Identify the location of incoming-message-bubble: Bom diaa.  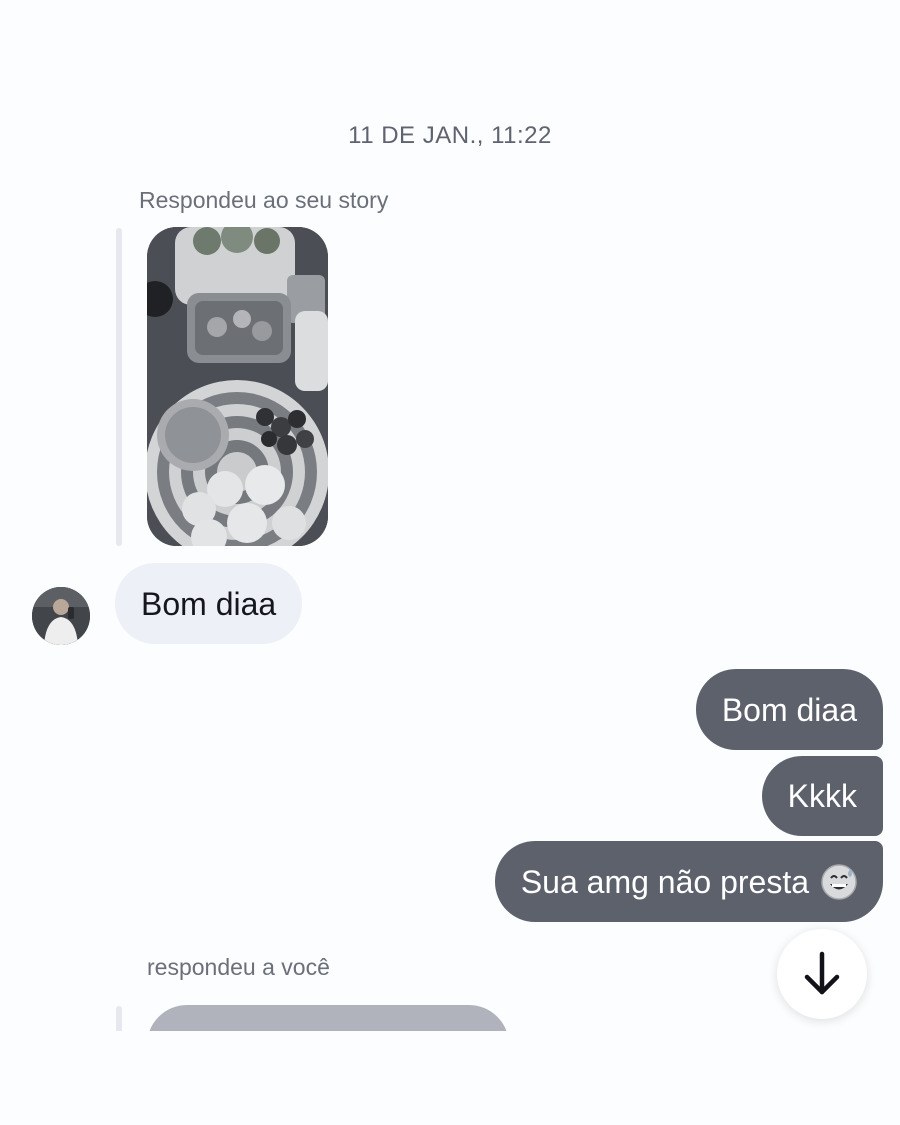
(209, 603).